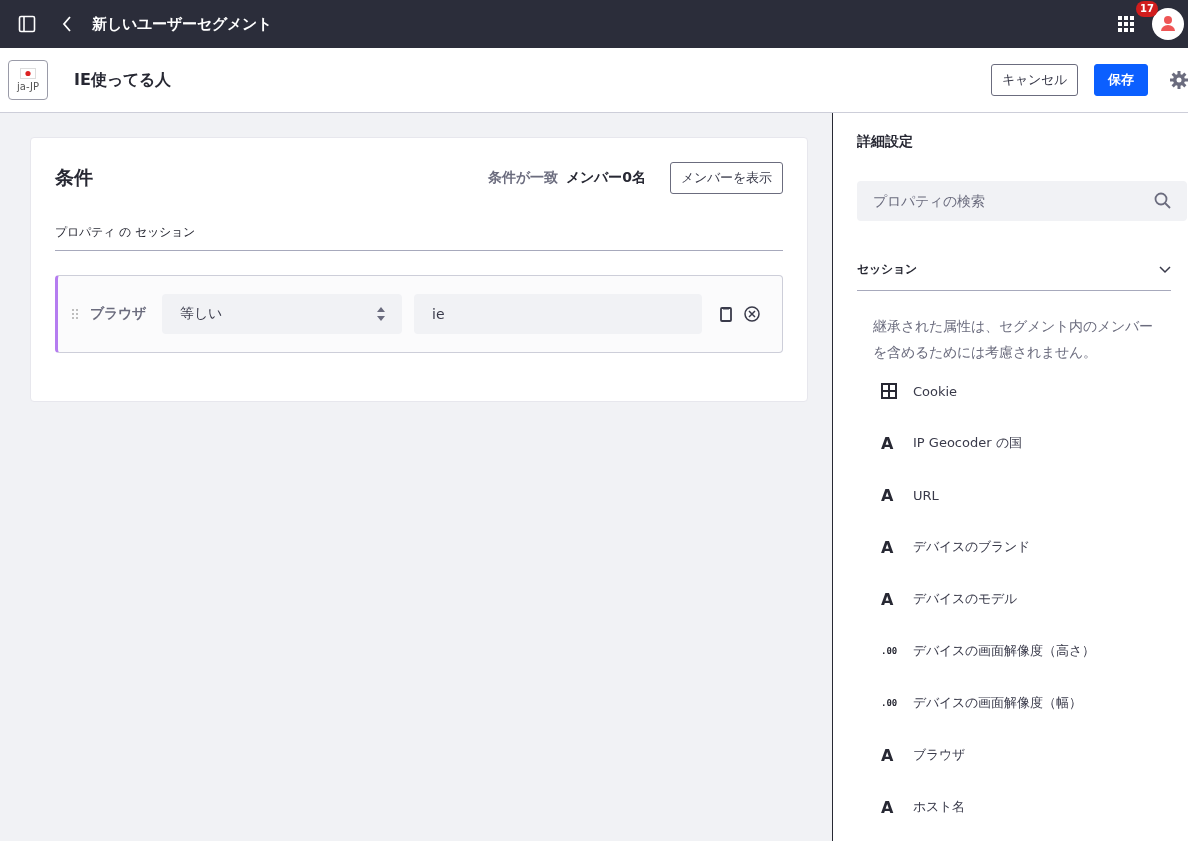 This screenshot has width=1188, height=841. I want to click on grid-icon, so click(889, 391).